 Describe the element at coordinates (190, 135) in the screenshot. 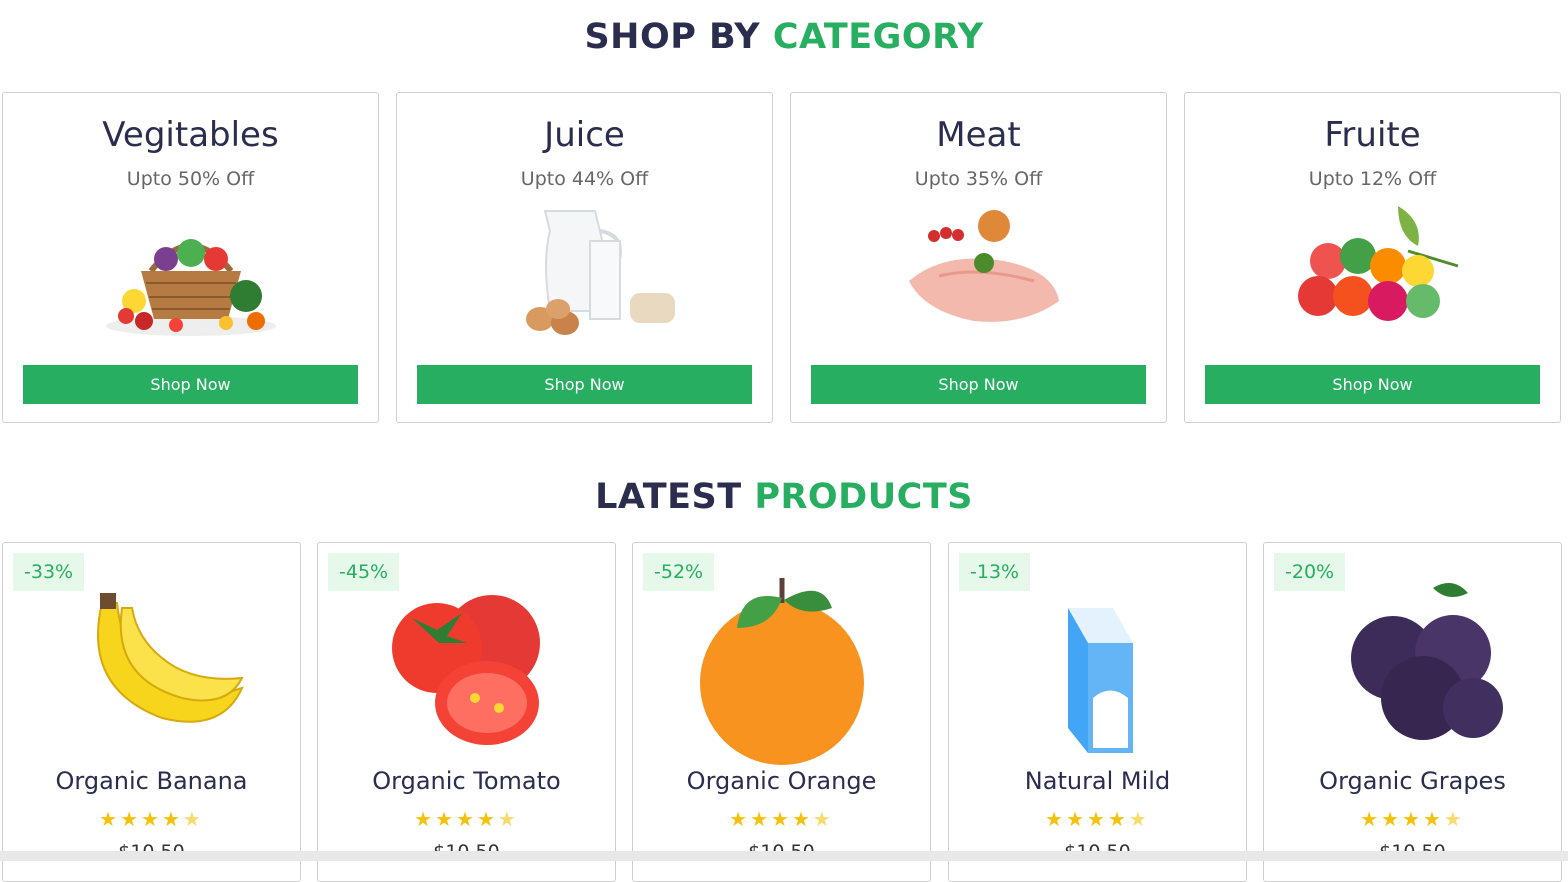

I see `category-name: Vegitables` at that location.